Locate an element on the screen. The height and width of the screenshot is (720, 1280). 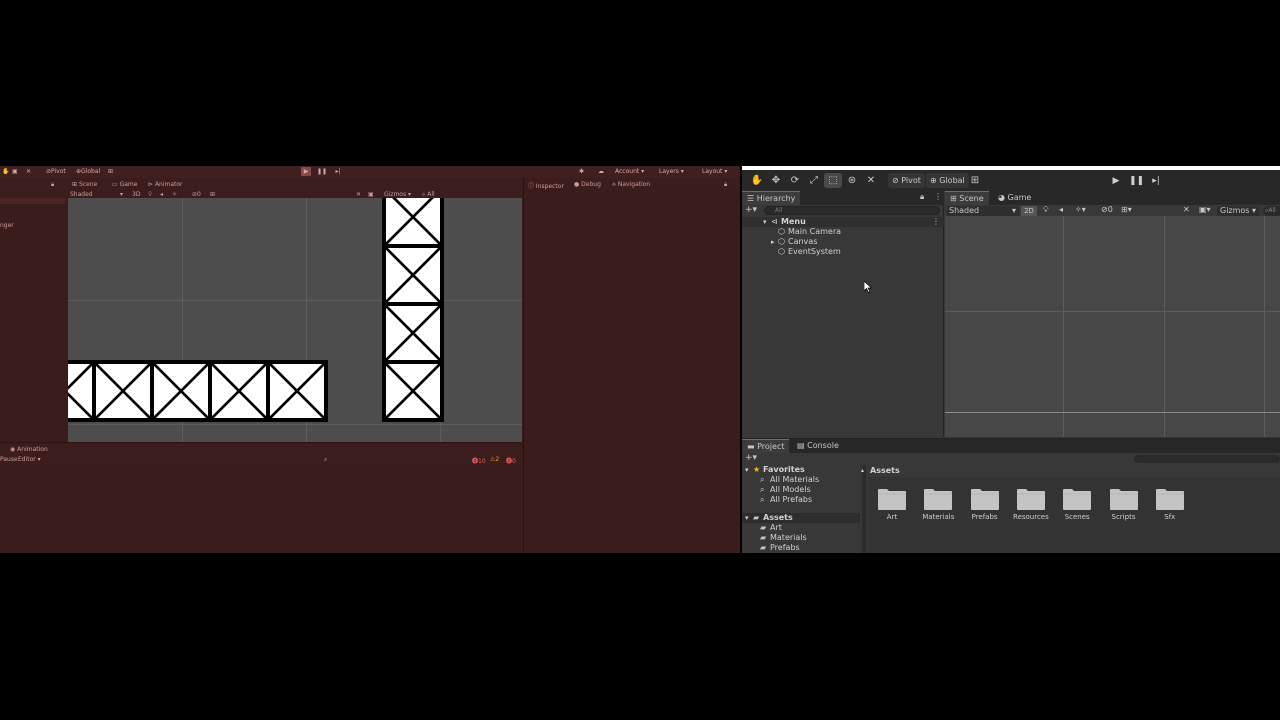
asset-folder: Prefabs is located at coordinates (985, 504).